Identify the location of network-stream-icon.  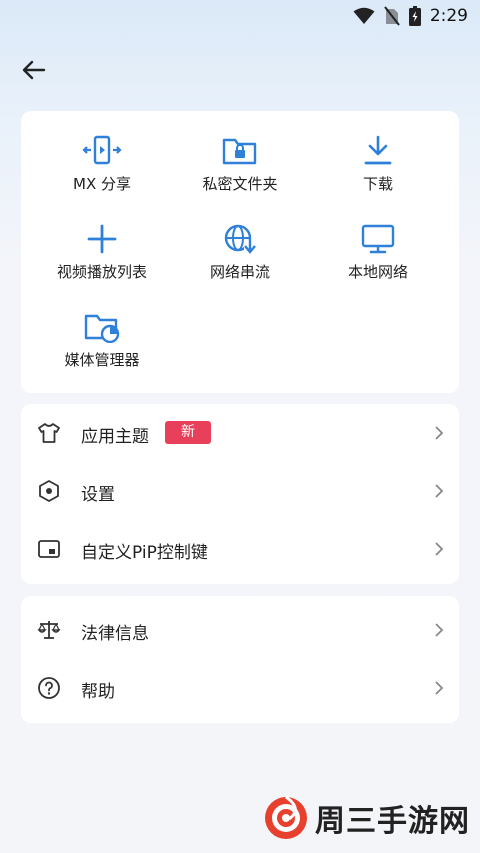
(240, 239).